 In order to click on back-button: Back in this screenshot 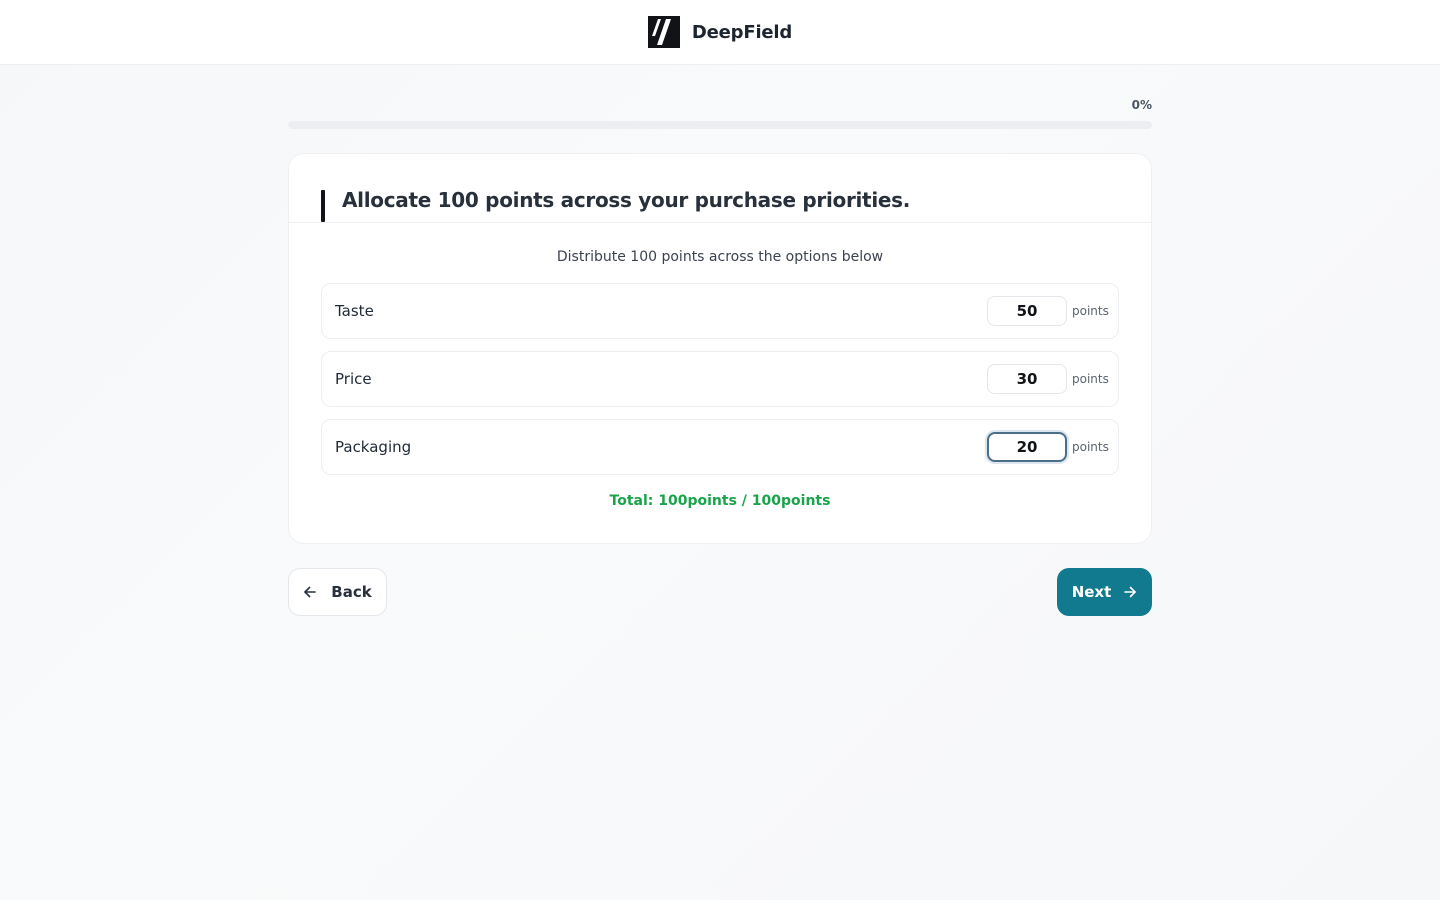, I will do `click(337, 592)`.